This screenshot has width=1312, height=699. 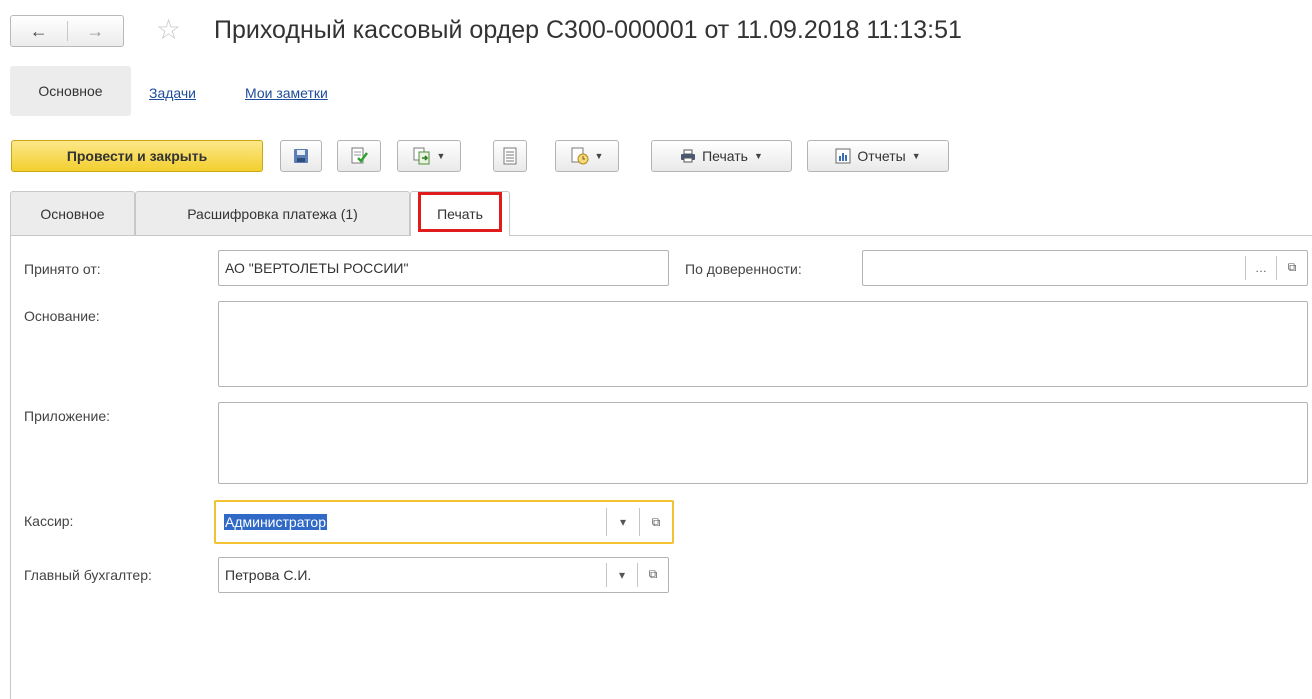 I want to click on star-icon: ☆, so click(x=168, y=30).